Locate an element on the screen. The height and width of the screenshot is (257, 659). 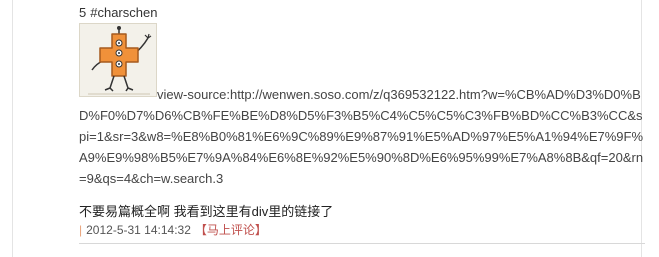
comment-meta: | 2012-5-31 14:14:32 【马上评论】 is located at coordinates (361, 230).